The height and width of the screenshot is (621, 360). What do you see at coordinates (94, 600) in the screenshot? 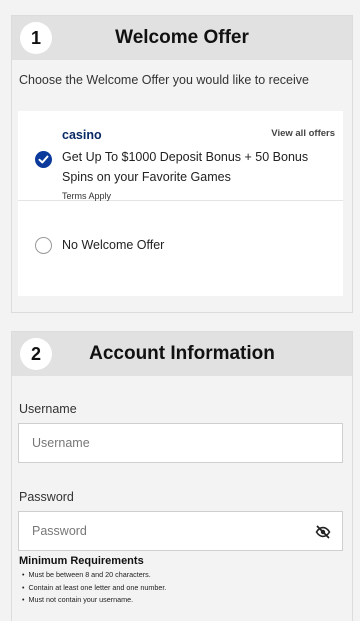
I see `requirement-item: Must not contain your username.` at bounding box center [94, 600].